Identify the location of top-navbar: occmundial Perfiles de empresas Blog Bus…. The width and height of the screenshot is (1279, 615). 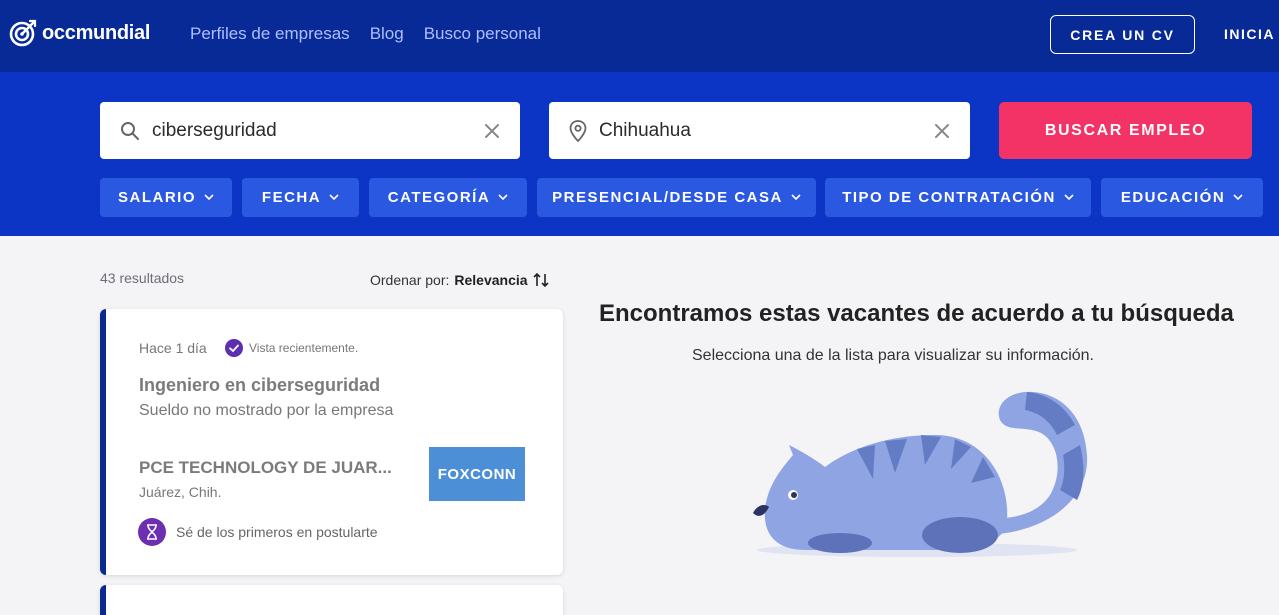
(639, 36).